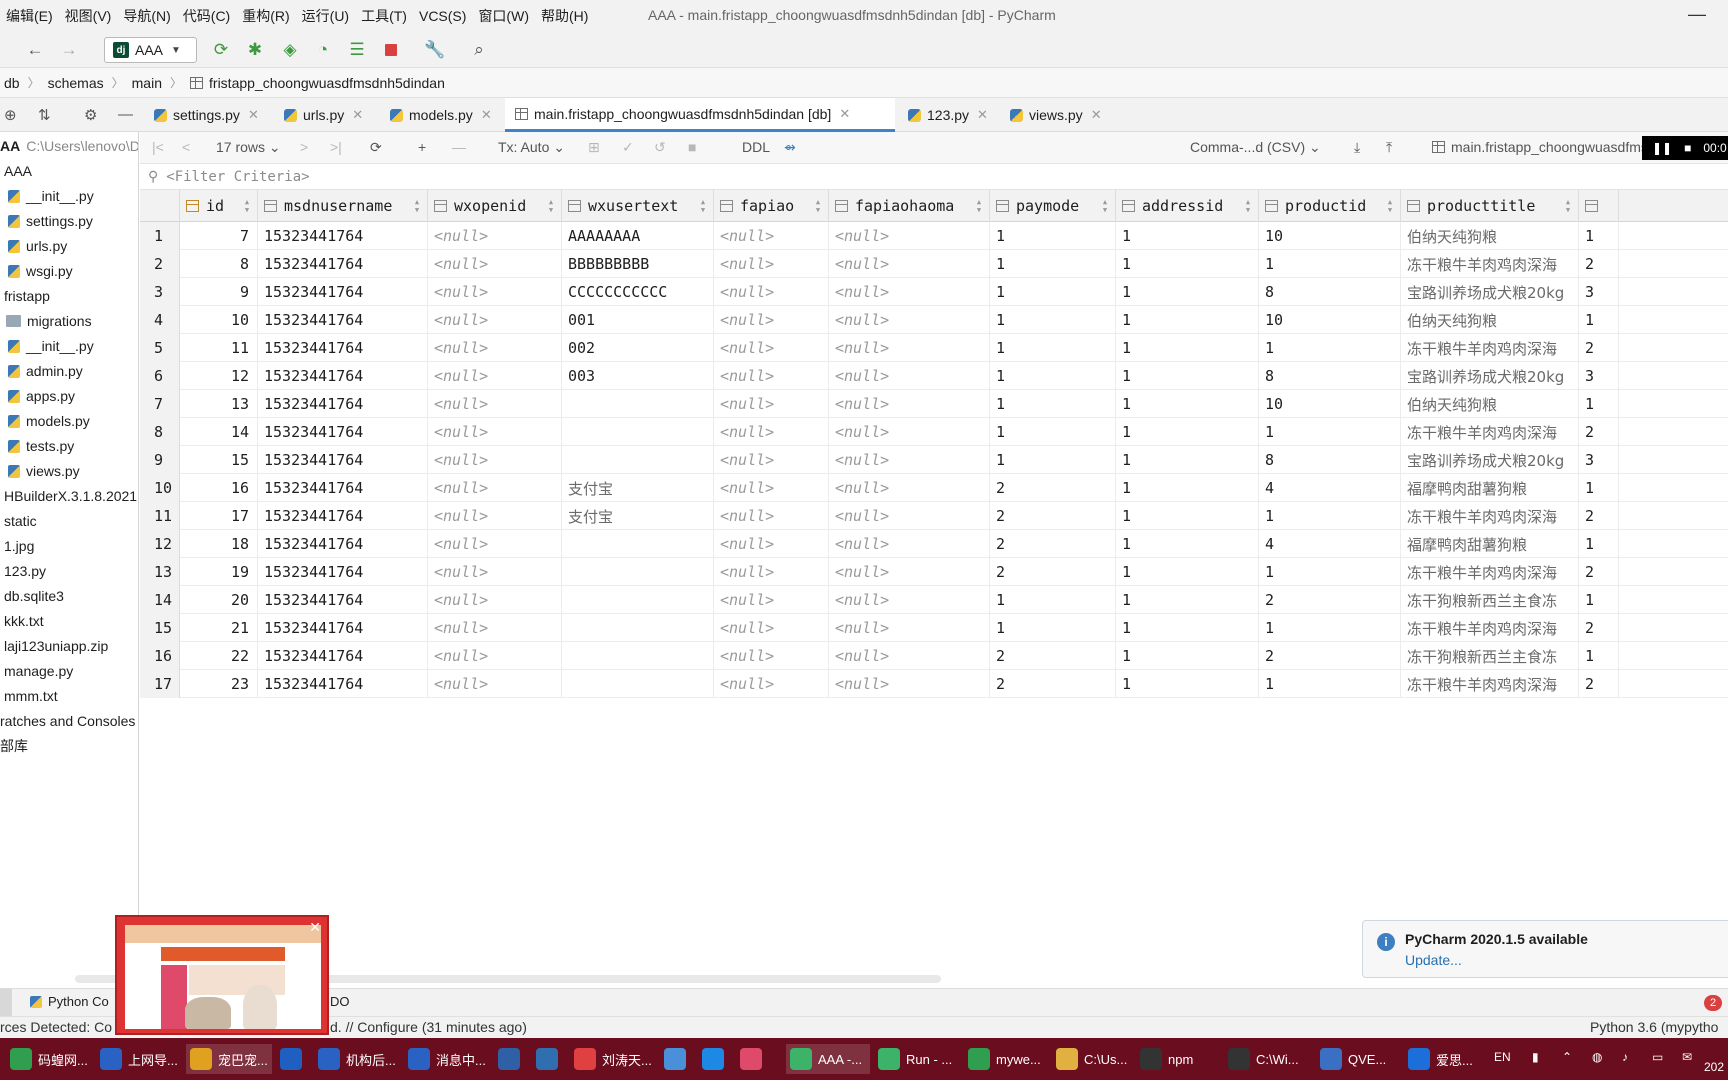  What do you see at coordinates (442, 16) in the screenshot?
I see `menu-vcs: VCS(S)` at bounding box center [442, 16].